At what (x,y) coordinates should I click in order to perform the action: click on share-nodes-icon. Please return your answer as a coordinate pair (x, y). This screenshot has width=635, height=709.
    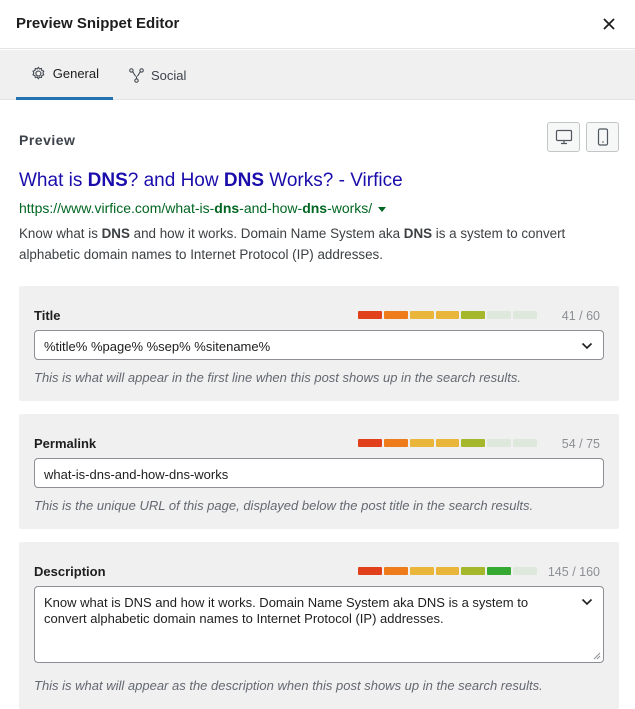
    Looking at the image, I should click on (136, 75).